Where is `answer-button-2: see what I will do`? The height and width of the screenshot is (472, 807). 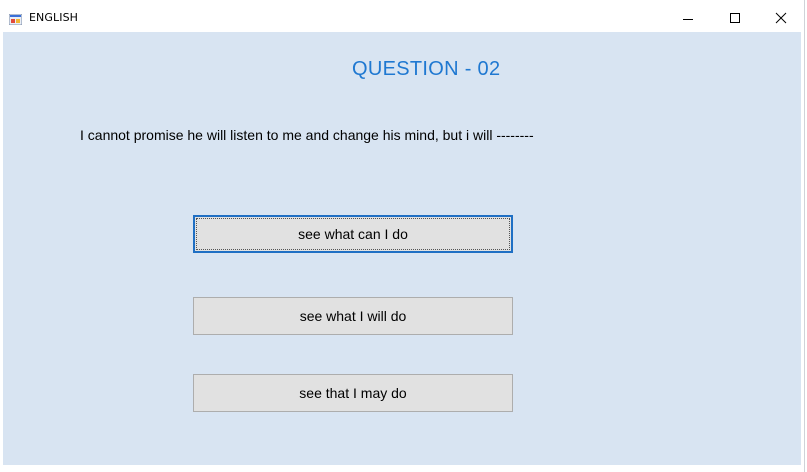
answer-button-2: see what I will do is located at coordinates (353, 316).